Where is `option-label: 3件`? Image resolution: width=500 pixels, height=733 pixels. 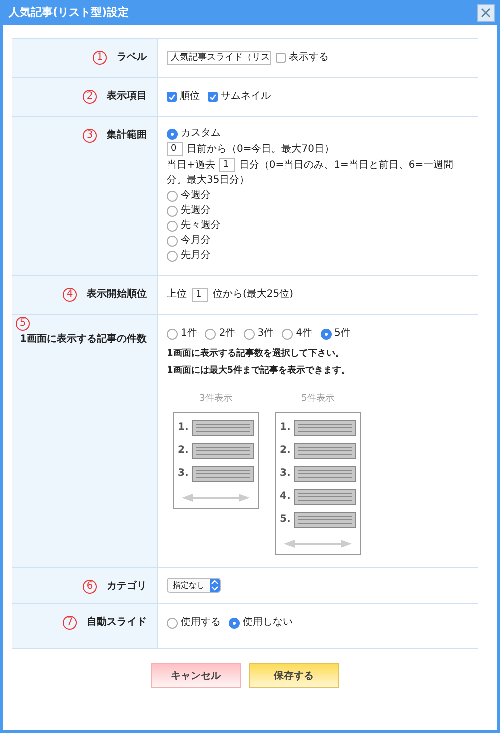 option-label: 3件 is located at coordinates (266, 334).